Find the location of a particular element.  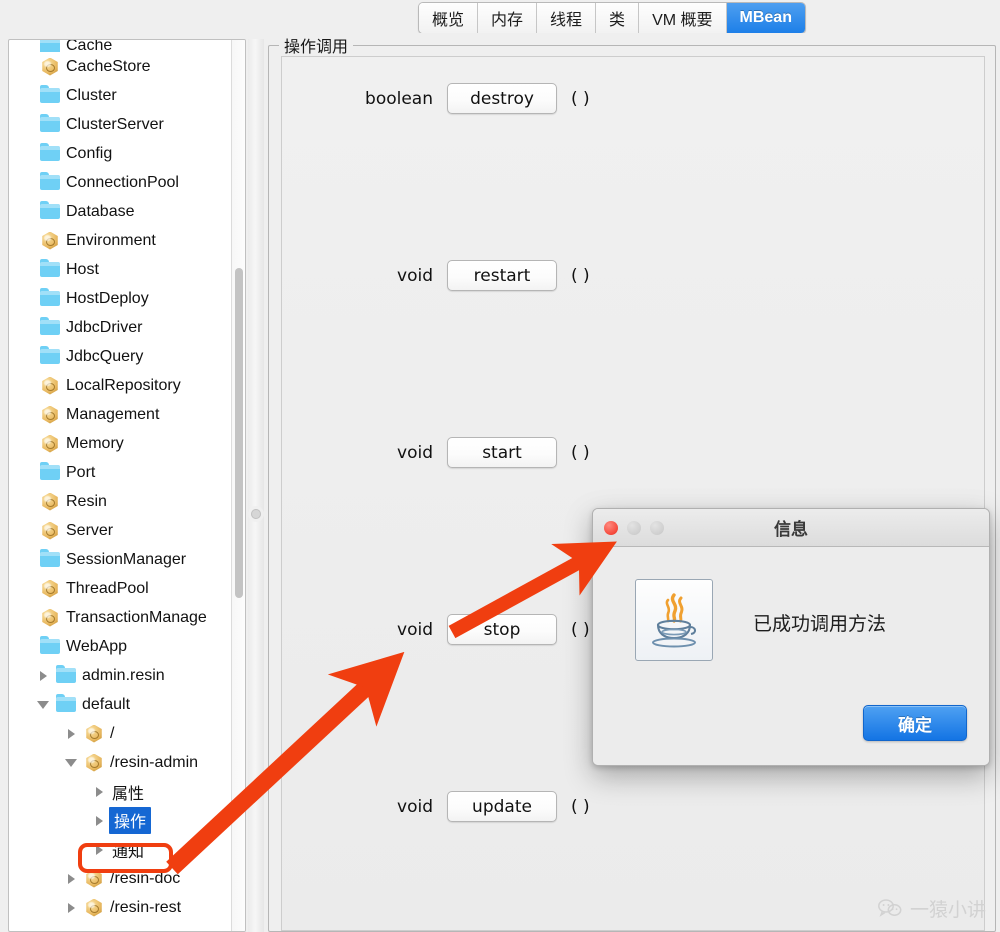

tree-node: Cluster is located at coordinates (120, 95).